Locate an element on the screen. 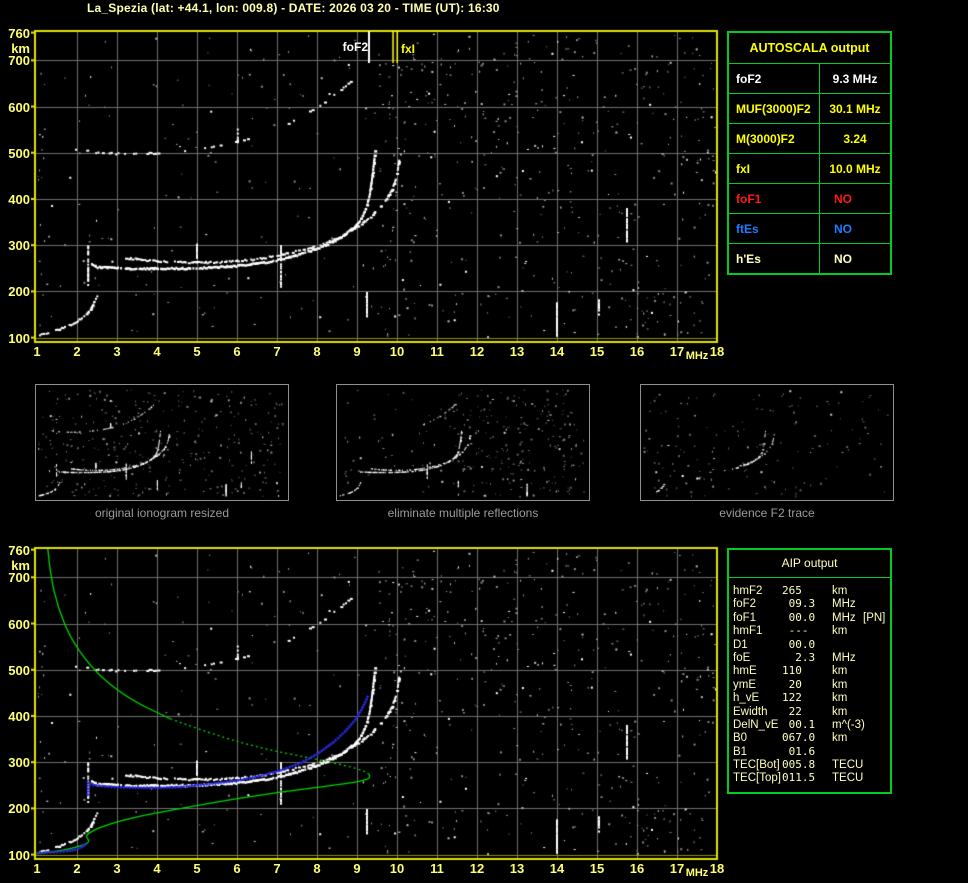 The height and width of the screenshot is (883, 968). autoscala-row-label: fxI is located at coordinates (774, 168).